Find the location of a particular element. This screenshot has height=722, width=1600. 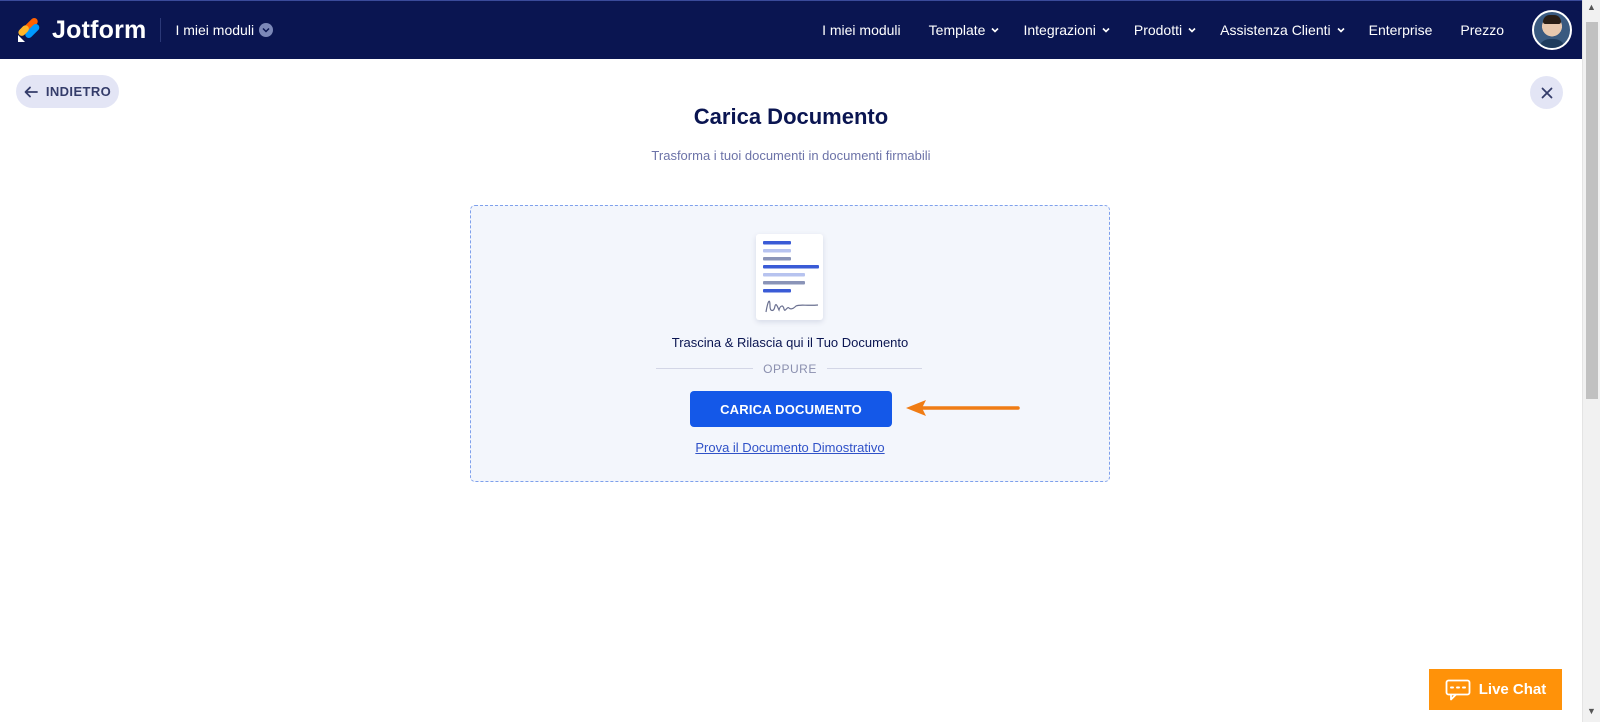

document-illustration-icon is located at coordinates (789, 277).